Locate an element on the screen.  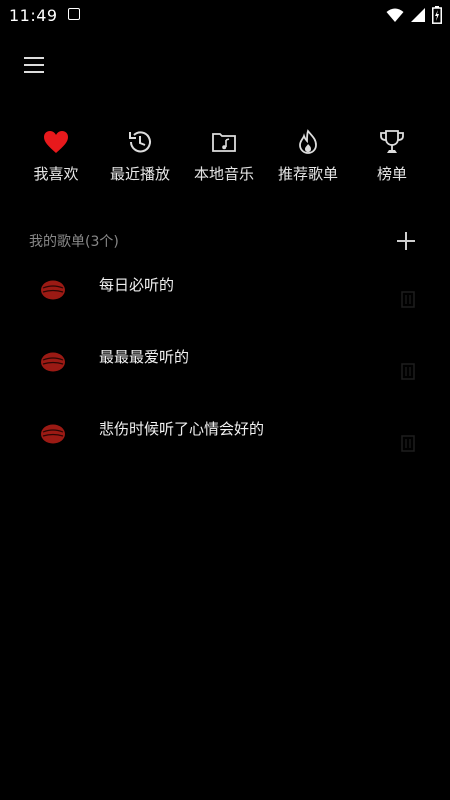
shortcut-favorites: 我喜欢 is located at coordinates (56, 157).